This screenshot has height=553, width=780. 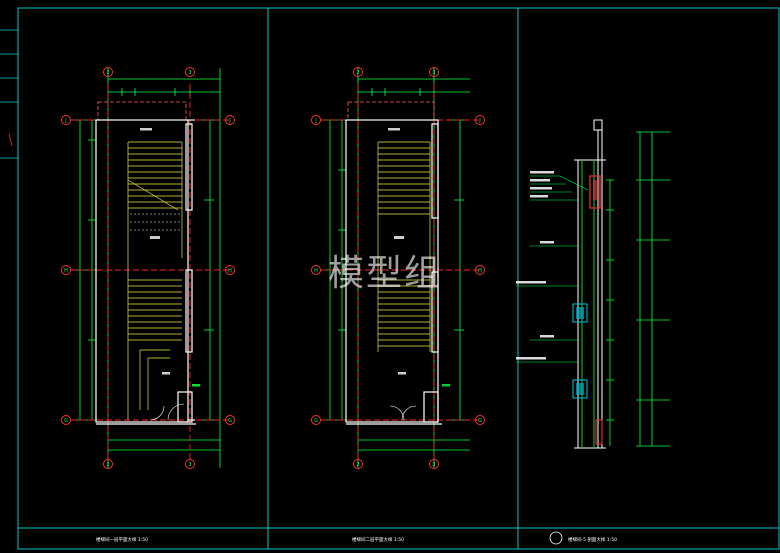 I want to click on drawing-title-level-2: 楼梯间二层平面大样 1:50, so click(x=378, y=539).